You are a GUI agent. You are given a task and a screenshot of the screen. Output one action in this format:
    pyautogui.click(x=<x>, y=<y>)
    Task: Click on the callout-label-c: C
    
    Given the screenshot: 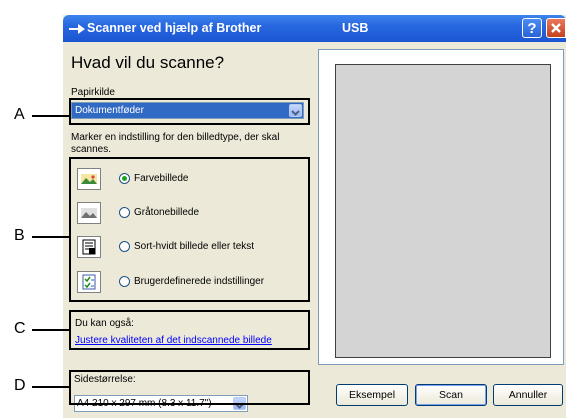 What is the action you would take?
    pyautogui.click(x=20, y=328)
    